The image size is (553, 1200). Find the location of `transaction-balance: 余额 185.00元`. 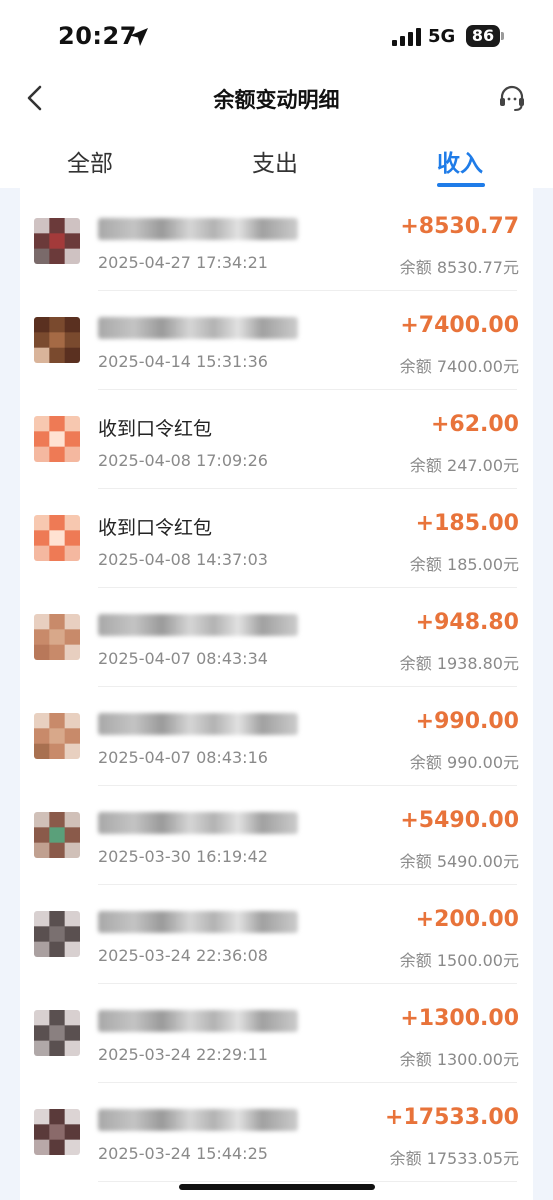

transaction-balance: 余额 185.00元 is located at coordinates (464, 564).